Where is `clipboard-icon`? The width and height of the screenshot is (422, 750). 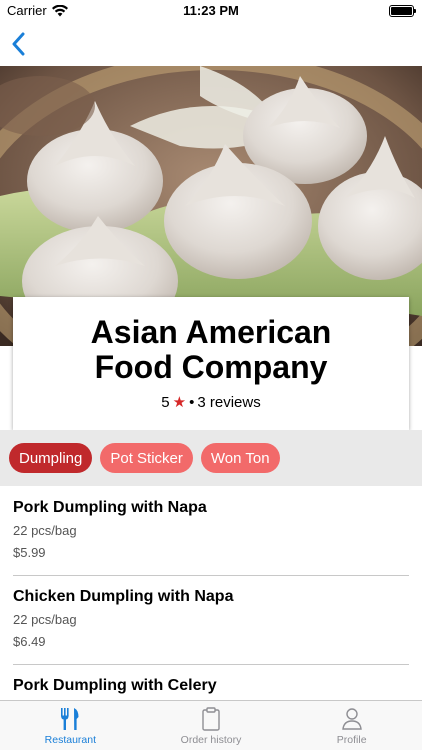
clipboard-icon is located at coordinates (211, 719).